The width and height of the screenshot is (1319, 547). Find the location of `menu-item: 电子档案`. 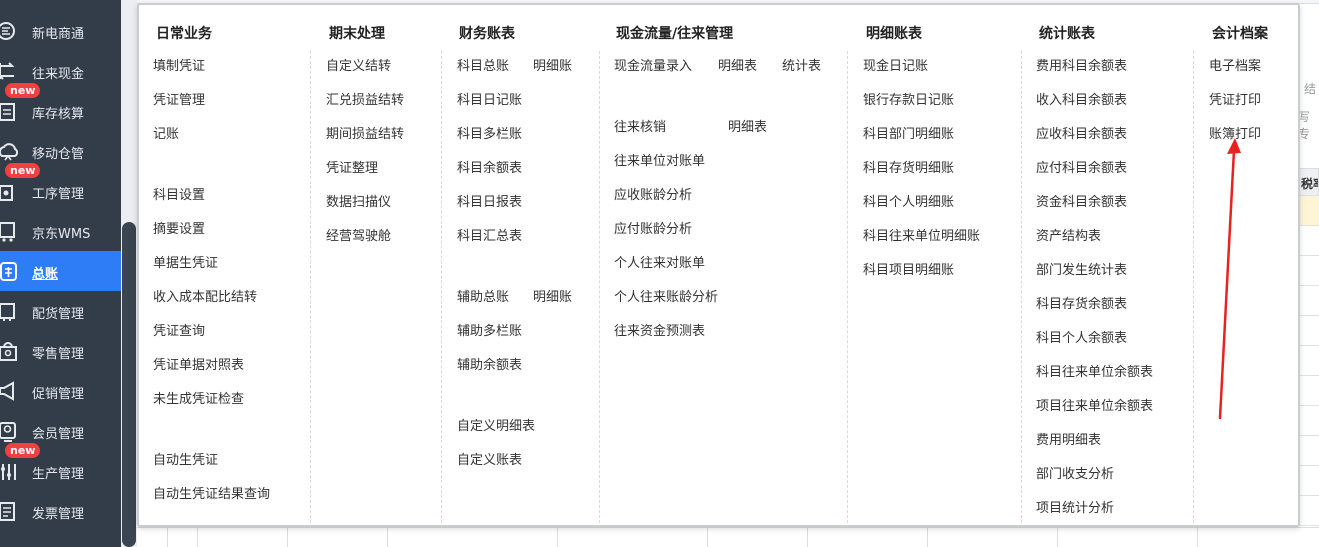

menu-item: 电子档案 is located at coordinates (1235, 64).